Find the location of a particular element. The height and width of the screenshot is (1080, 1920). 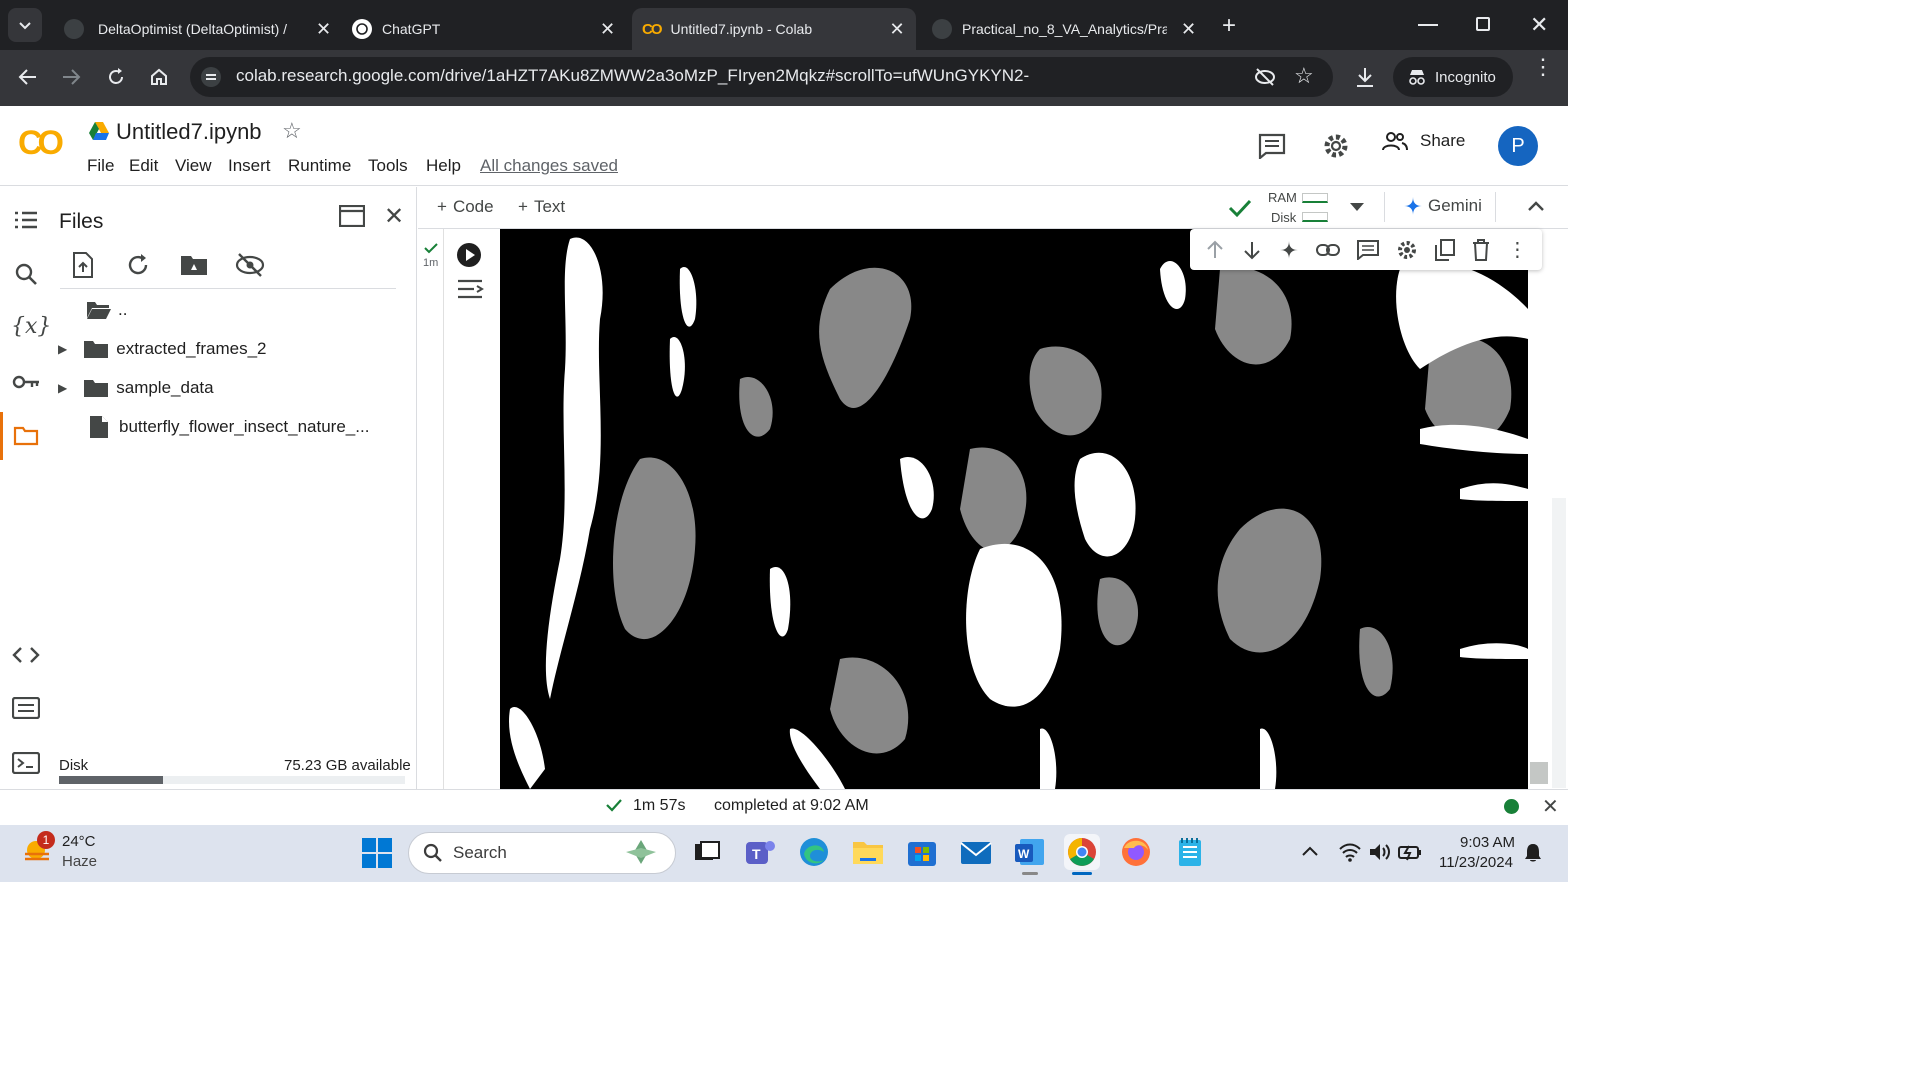

taskbar-date: 11/23/2024 is located at coordinates (1476, 862).